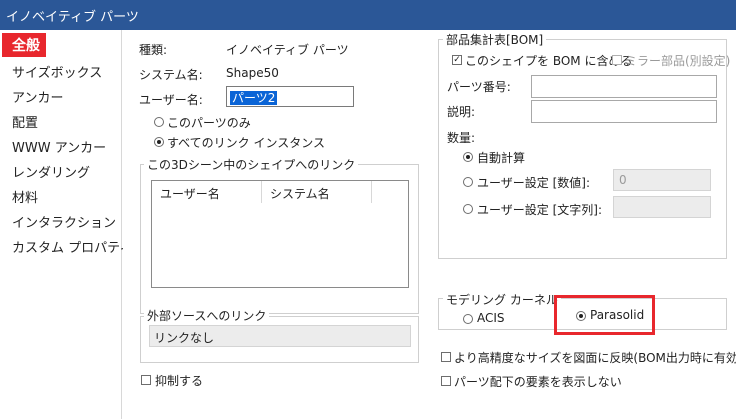 The height and width of the screenshot is (419, 736). I want to click on modeling-kernel-group-label: モデリング カーネル, so click(502, 299).